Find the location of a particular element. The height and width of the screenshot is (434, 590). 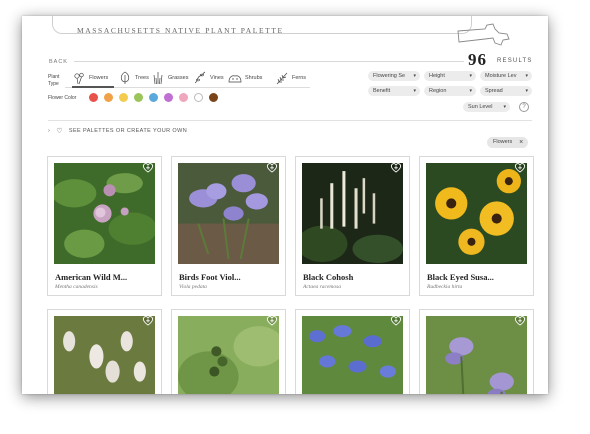

plant-type-trees: Trees is located at coordinates (133, 78).